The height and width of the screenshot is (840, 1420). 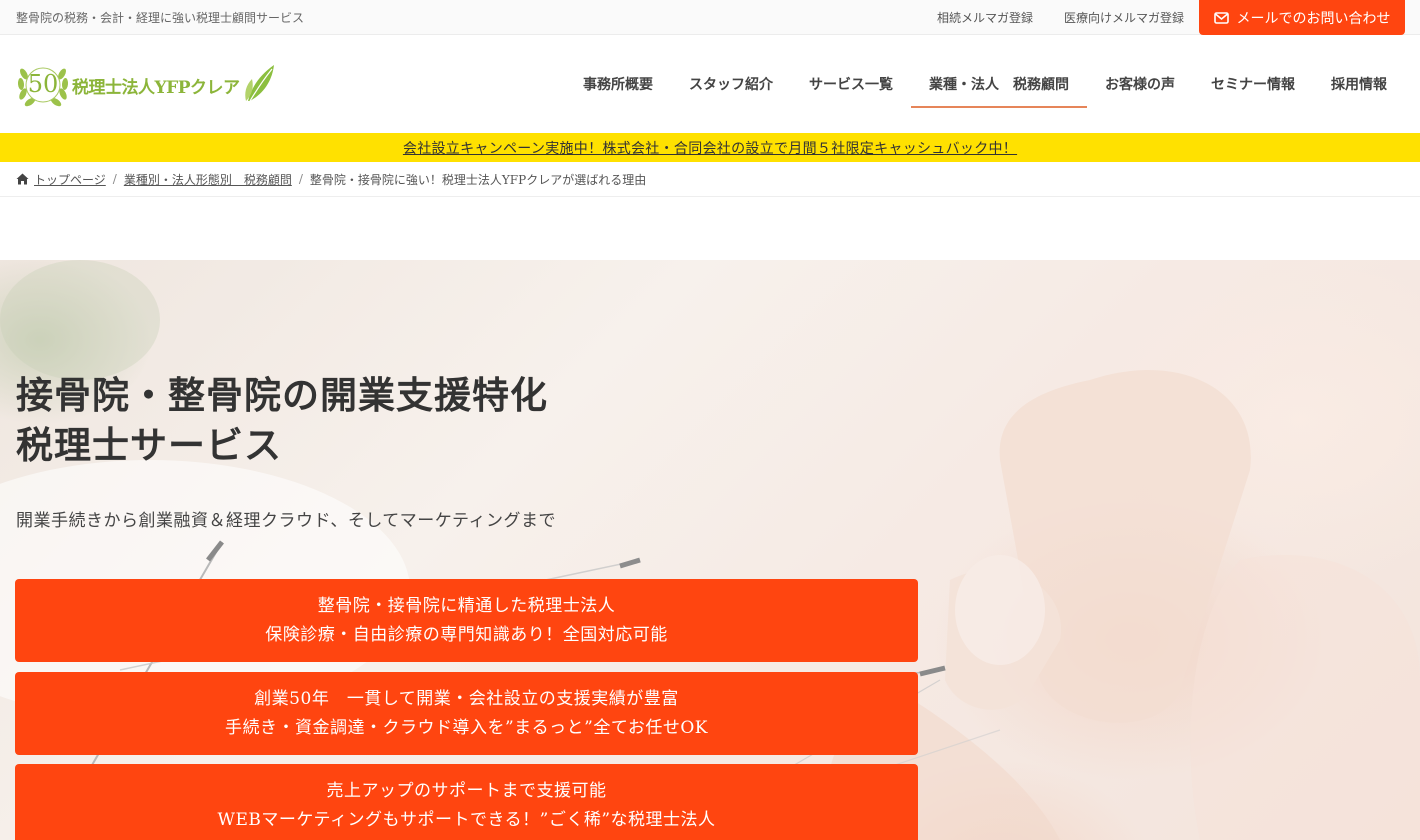 What do you see at coordinates (466, 727) in the screenshot?
I see `feature-box-line2: 手続き・資金調達・クラウド導入を”まるっと”全てお任せOK` at bounding box center [466, 727].